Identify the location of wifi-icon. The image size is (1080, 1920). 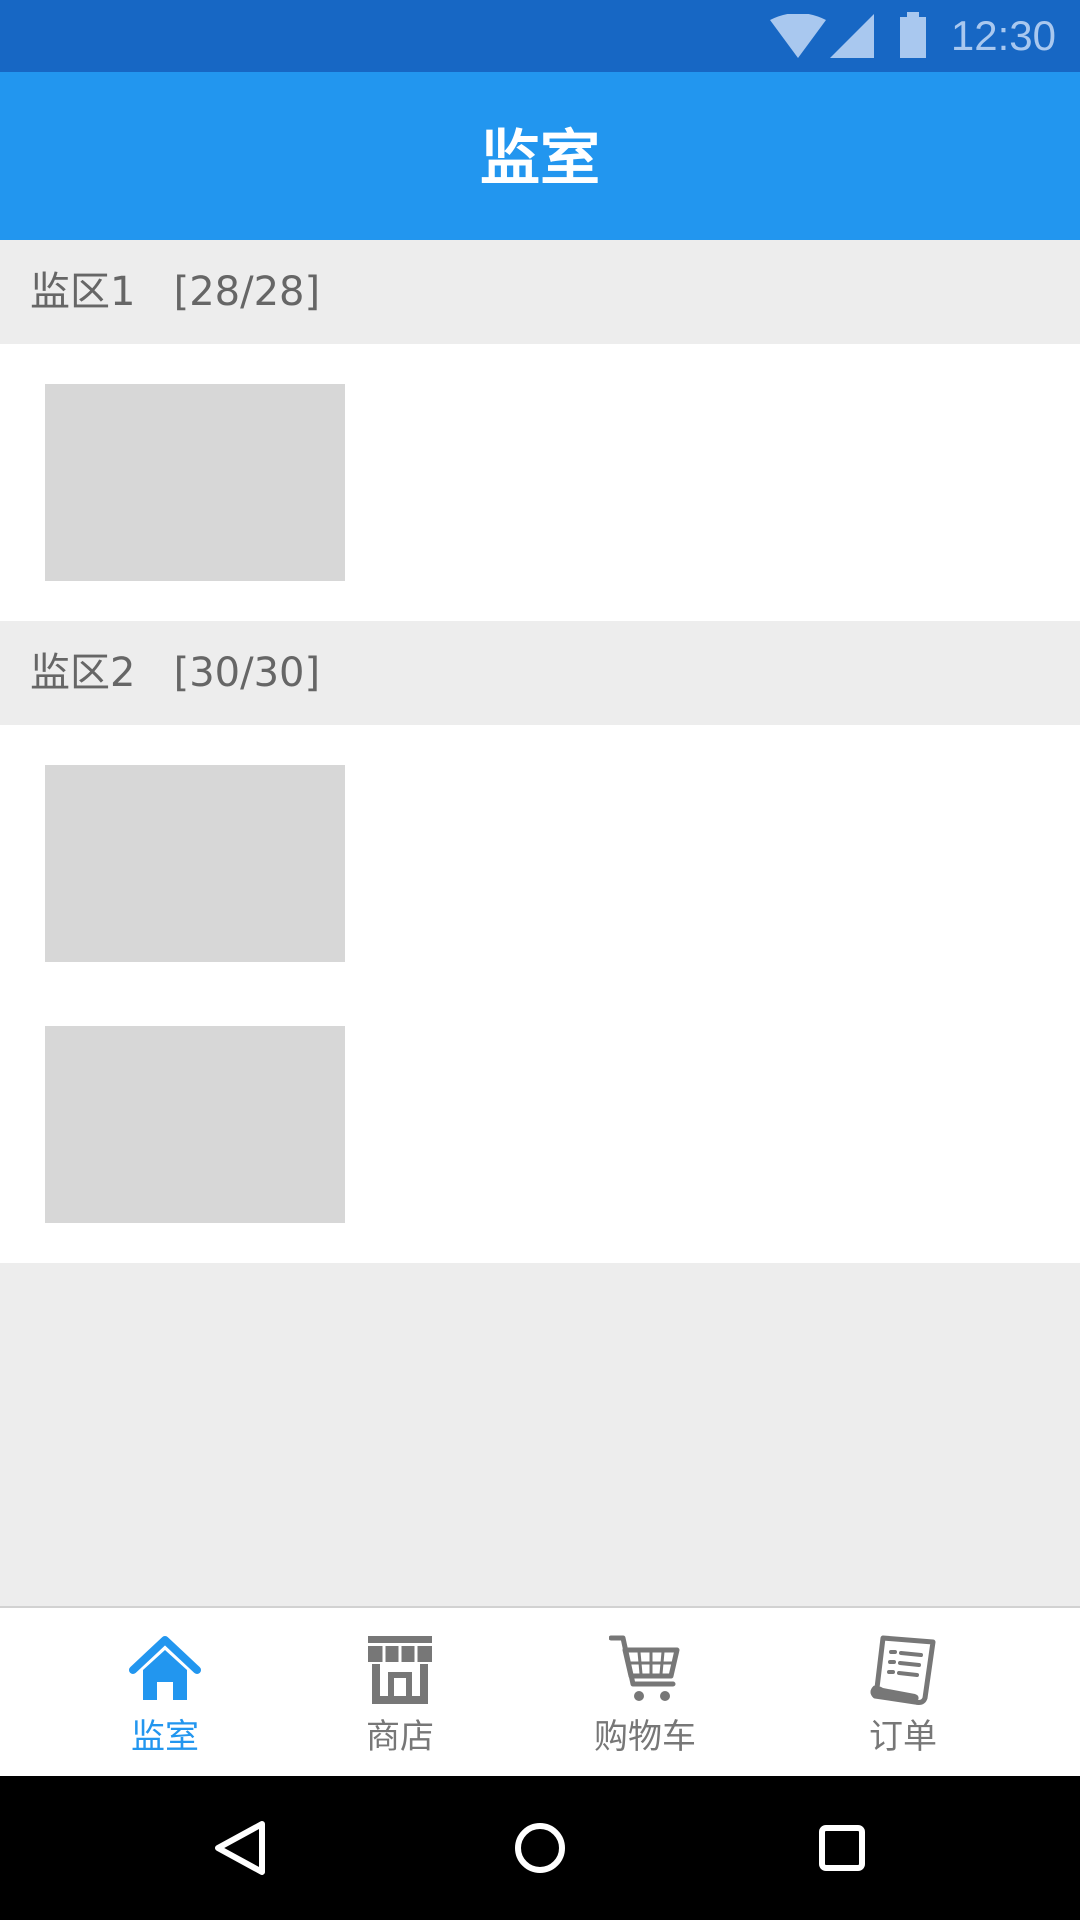
(798, 36).